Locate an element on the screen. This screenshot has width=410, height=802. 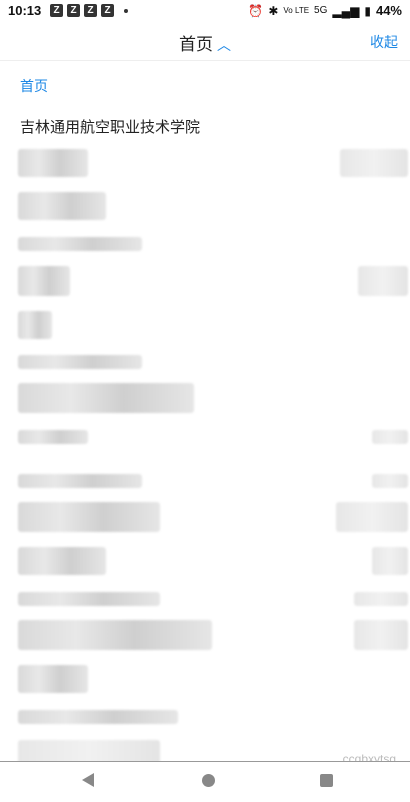
recent-apps-icon is located at coordinates (326, 780).